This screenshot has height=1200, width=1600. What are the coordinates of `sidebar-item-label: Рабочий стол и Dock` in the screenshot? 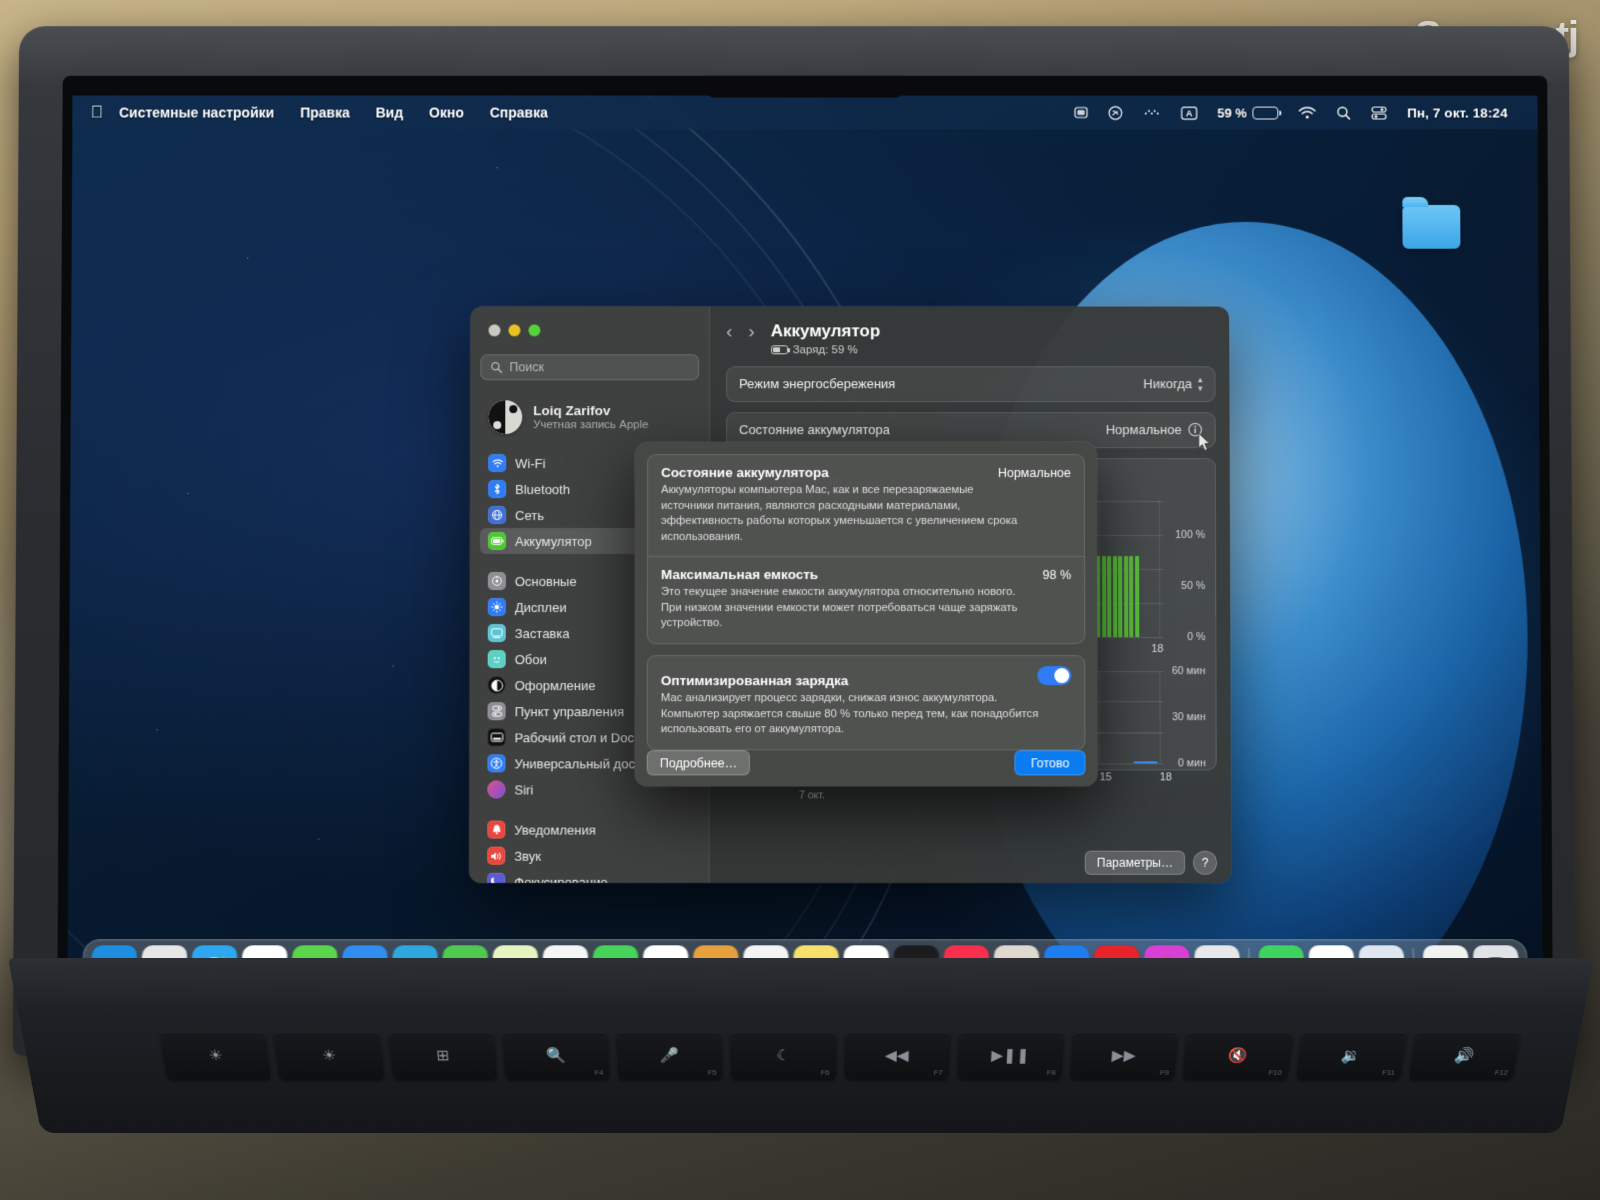 It's located at (577, 737).